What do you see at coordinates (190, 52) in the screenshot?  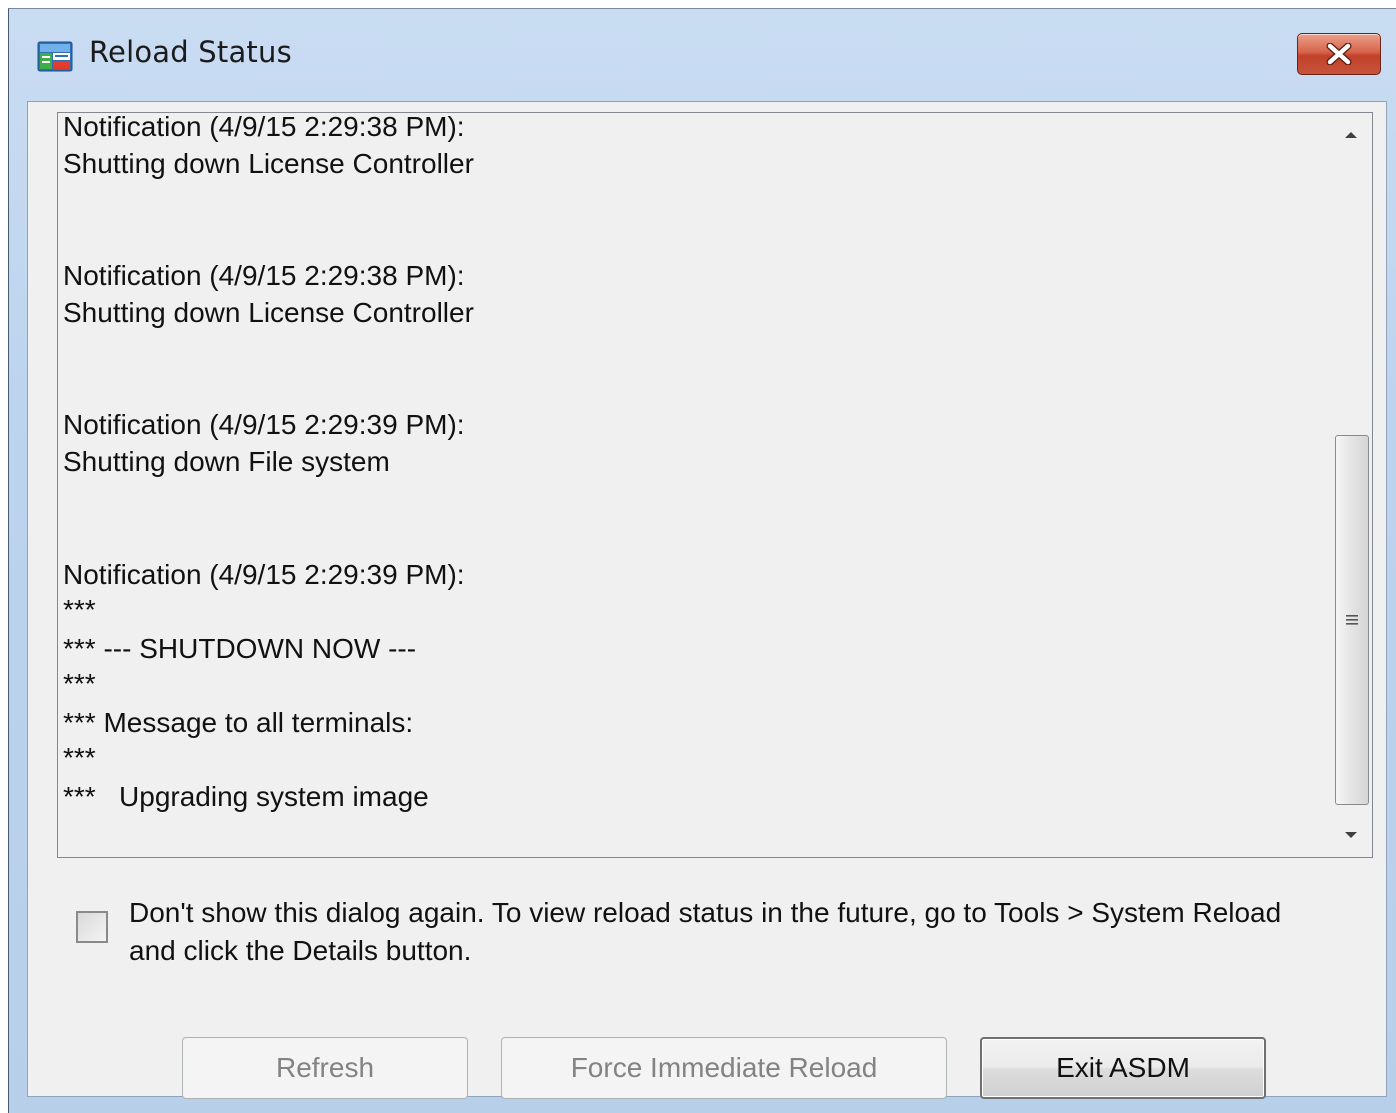 I see `window-title: Reload Status` at bounding box center [190, 52].